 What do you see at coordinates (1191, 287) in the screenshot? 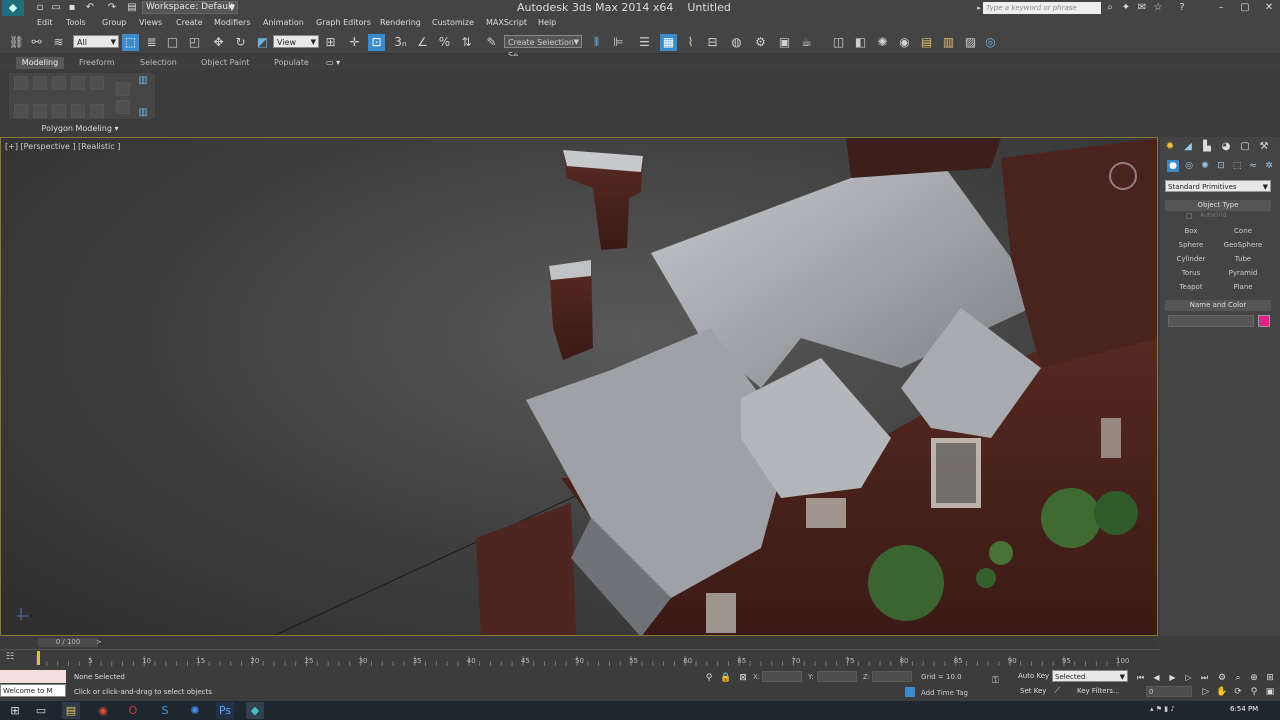
I see `teapot-button: Teapot` at bounding box center [1191, 287].